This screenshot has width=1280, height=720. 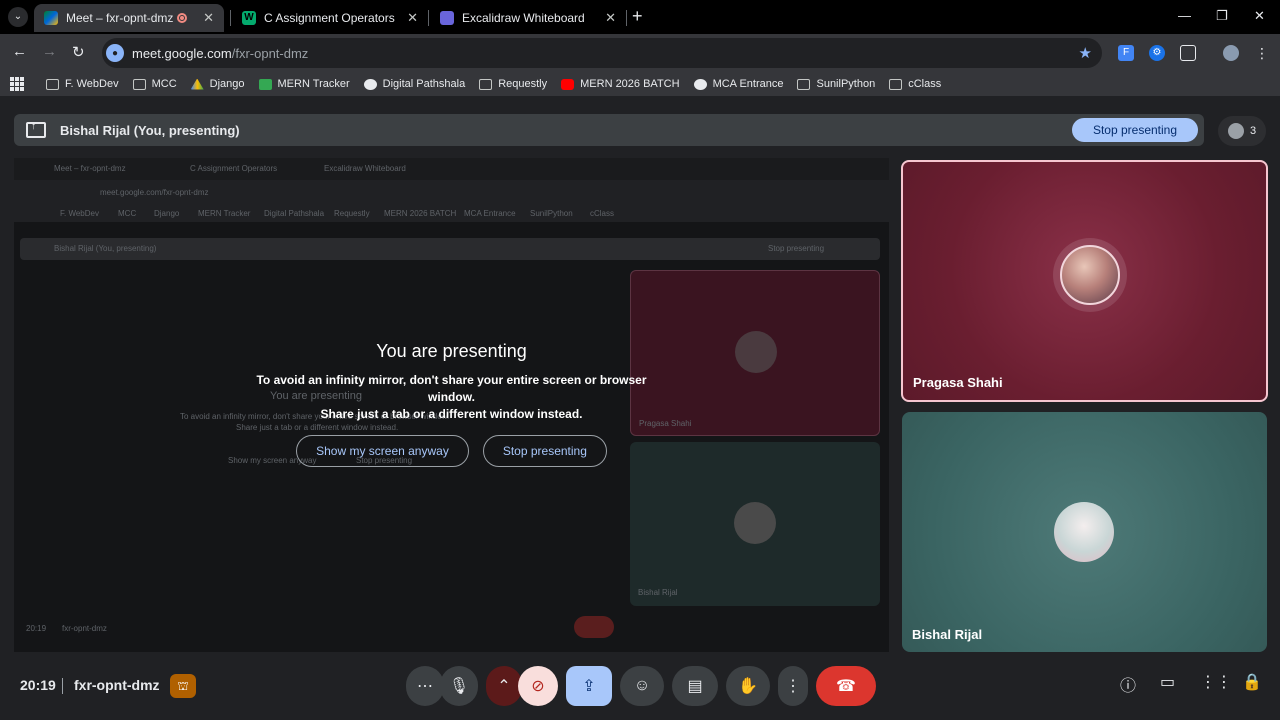 What do you see at coordinates (330, 18) in the screenshot?
I see `tab-c-assignment: W C Assignment Operators ✕` at bounding box center [330, 18].